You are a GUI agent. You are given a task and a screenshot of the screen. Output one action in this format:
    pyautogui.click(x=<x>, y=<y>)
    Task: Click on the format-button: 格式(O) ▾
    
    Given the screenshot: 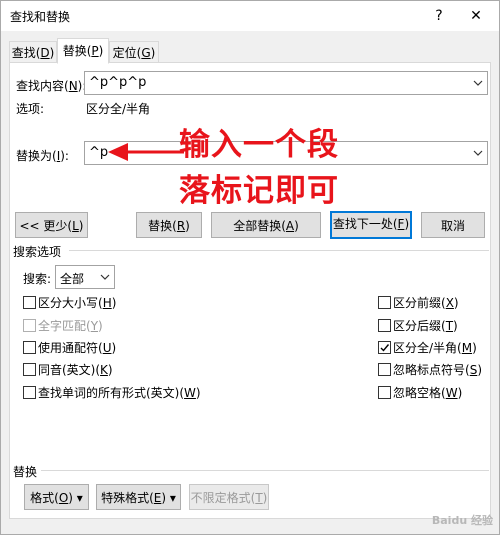 What is the action you would take?
    pyautogui.click(x=56, y=497)
    